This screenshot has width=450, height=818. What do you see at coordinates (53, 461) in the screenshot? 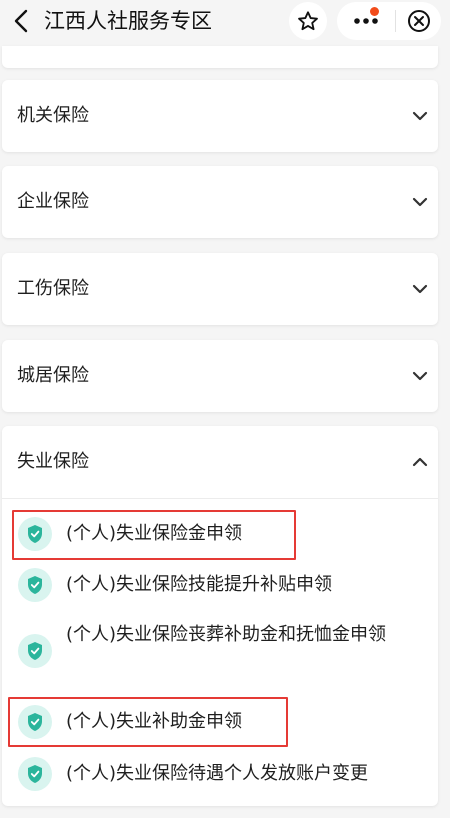
I see `category-label: 失业保险` at bounding box center [53, 461].